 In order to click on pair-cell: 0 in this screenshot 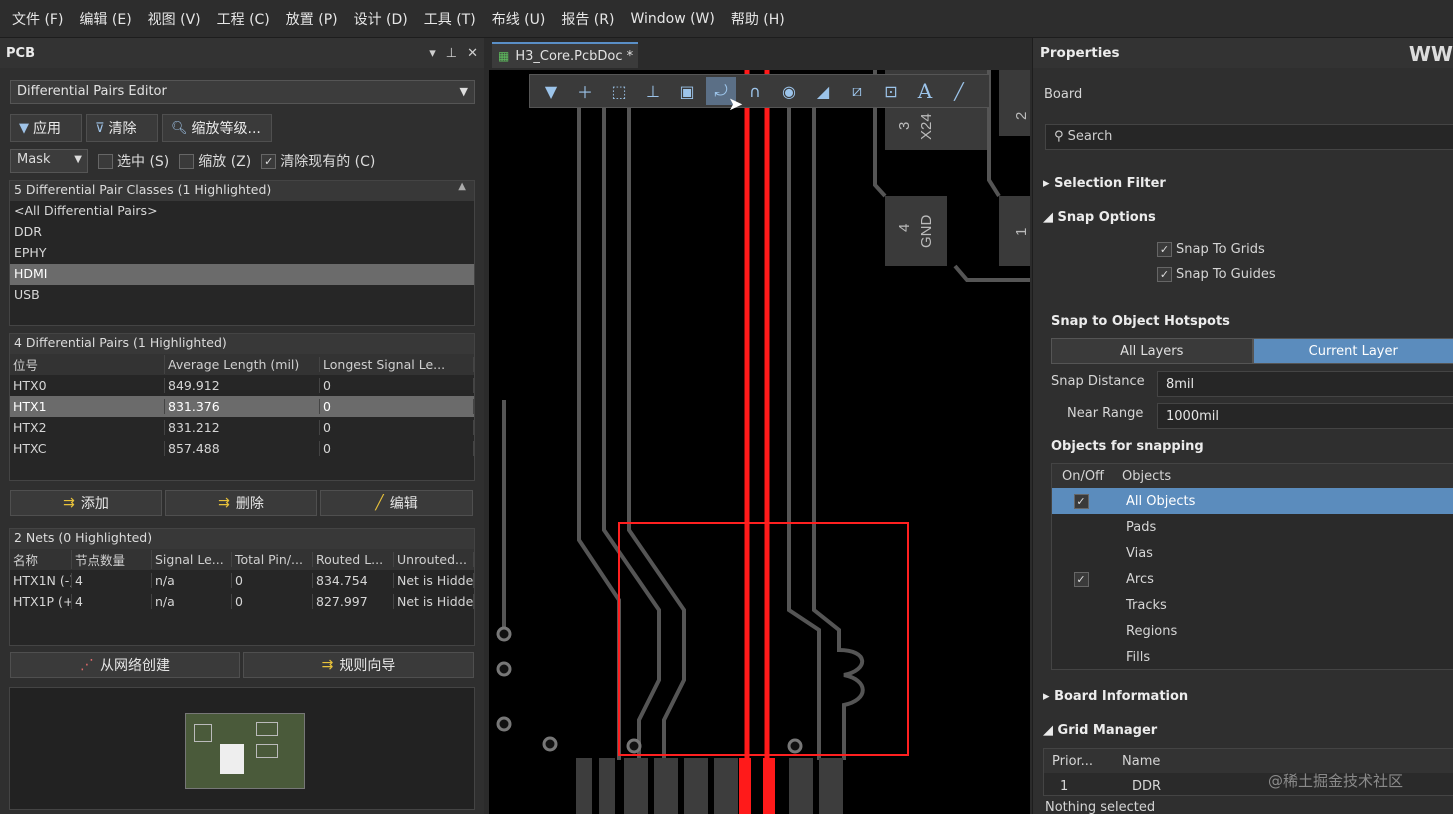, I will do `click(397, 448)`.